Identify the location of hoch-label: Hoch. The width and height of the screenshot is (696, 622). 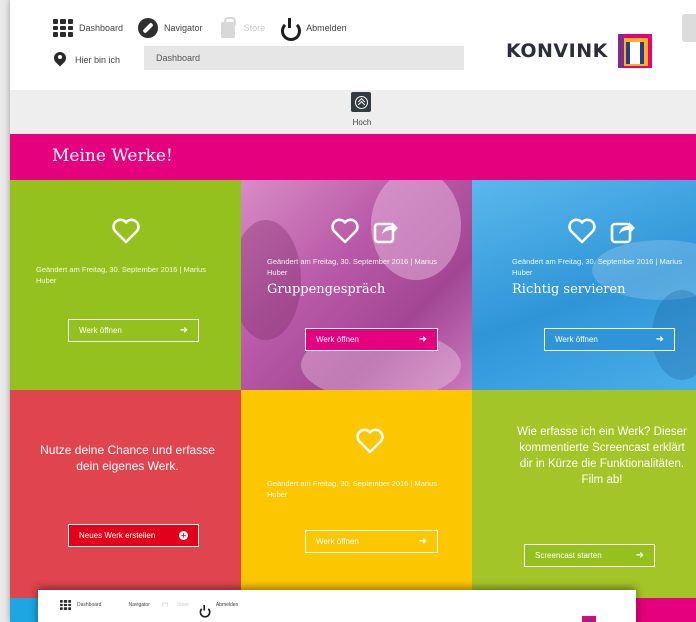
(362, 122).